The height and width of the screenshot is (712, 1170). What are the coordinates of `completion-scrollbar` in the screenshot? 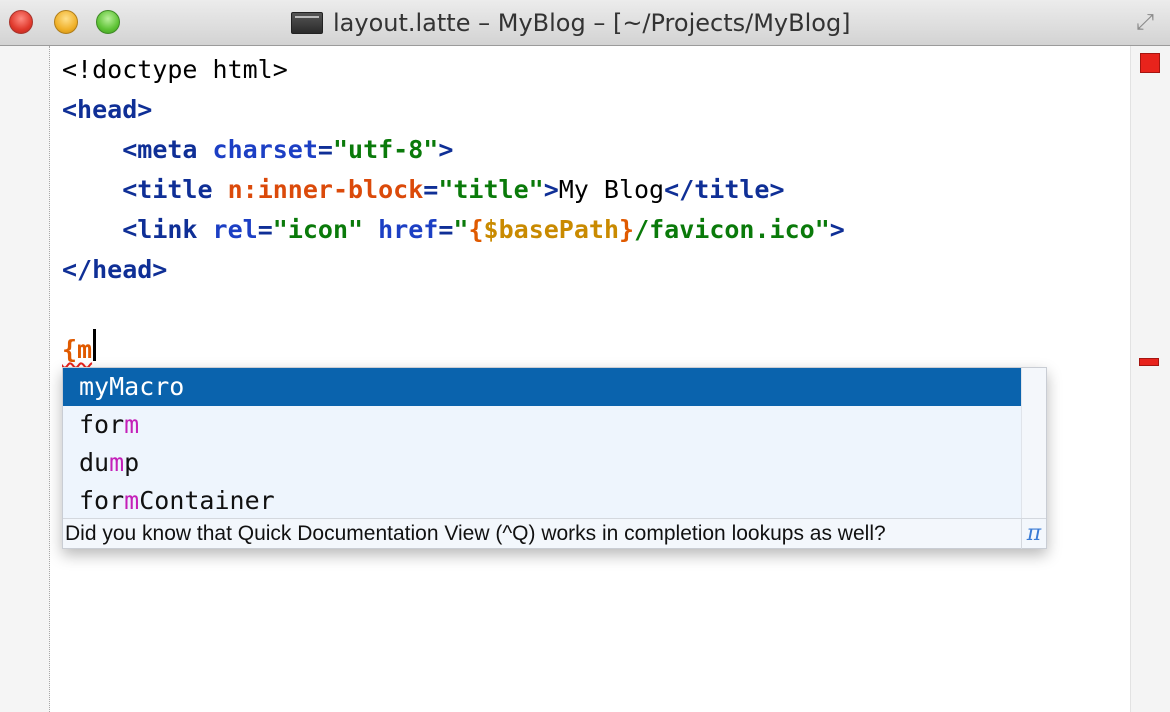 It's located at (1033, 443).